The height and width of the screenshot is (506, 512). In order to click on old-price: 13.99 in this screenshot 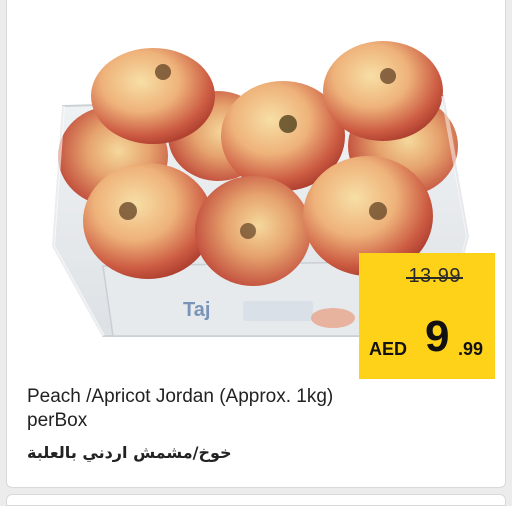, I will do `click(434, 276)`.